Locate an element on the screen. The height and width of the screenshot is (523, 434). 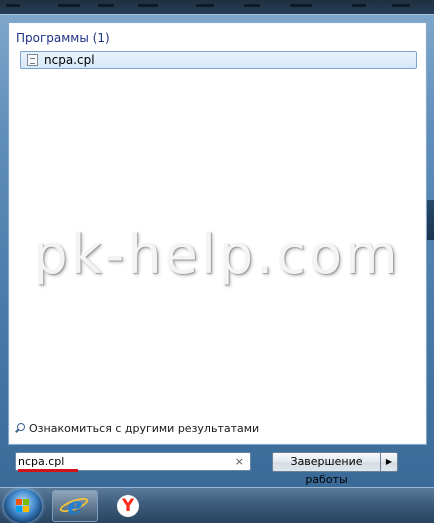
search-input is located at coordinates (123, 461).